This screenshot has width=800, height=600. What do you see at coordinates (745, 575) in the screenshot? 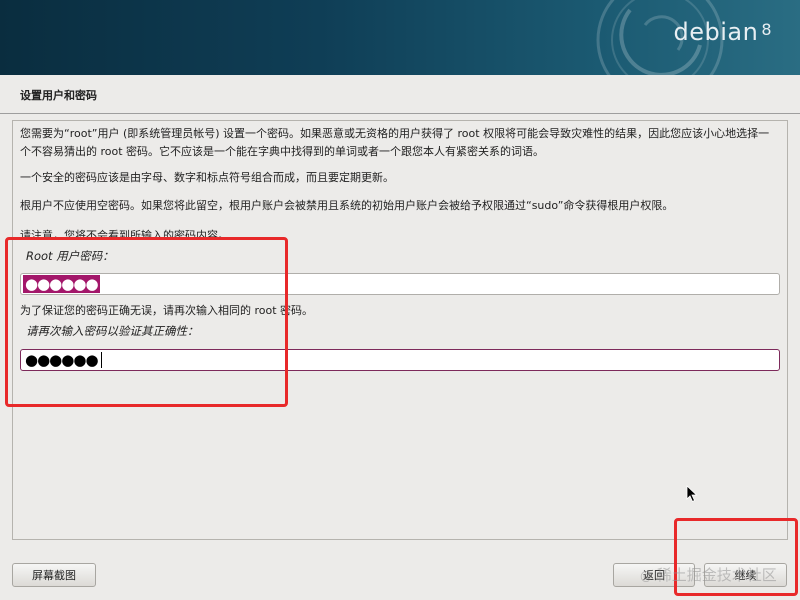
I see `continue-button: 继续` at bounding box center [745, 575].